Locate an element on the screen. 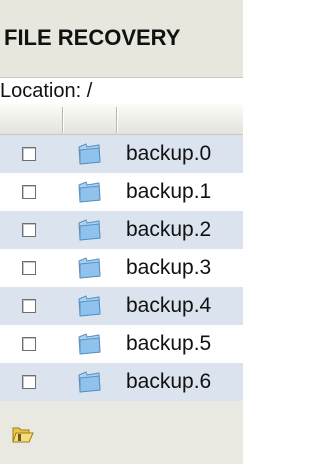 This screenshot has width=320, height=464. panel-header: FILE RECOVERY is located at coordinates (121, 39).